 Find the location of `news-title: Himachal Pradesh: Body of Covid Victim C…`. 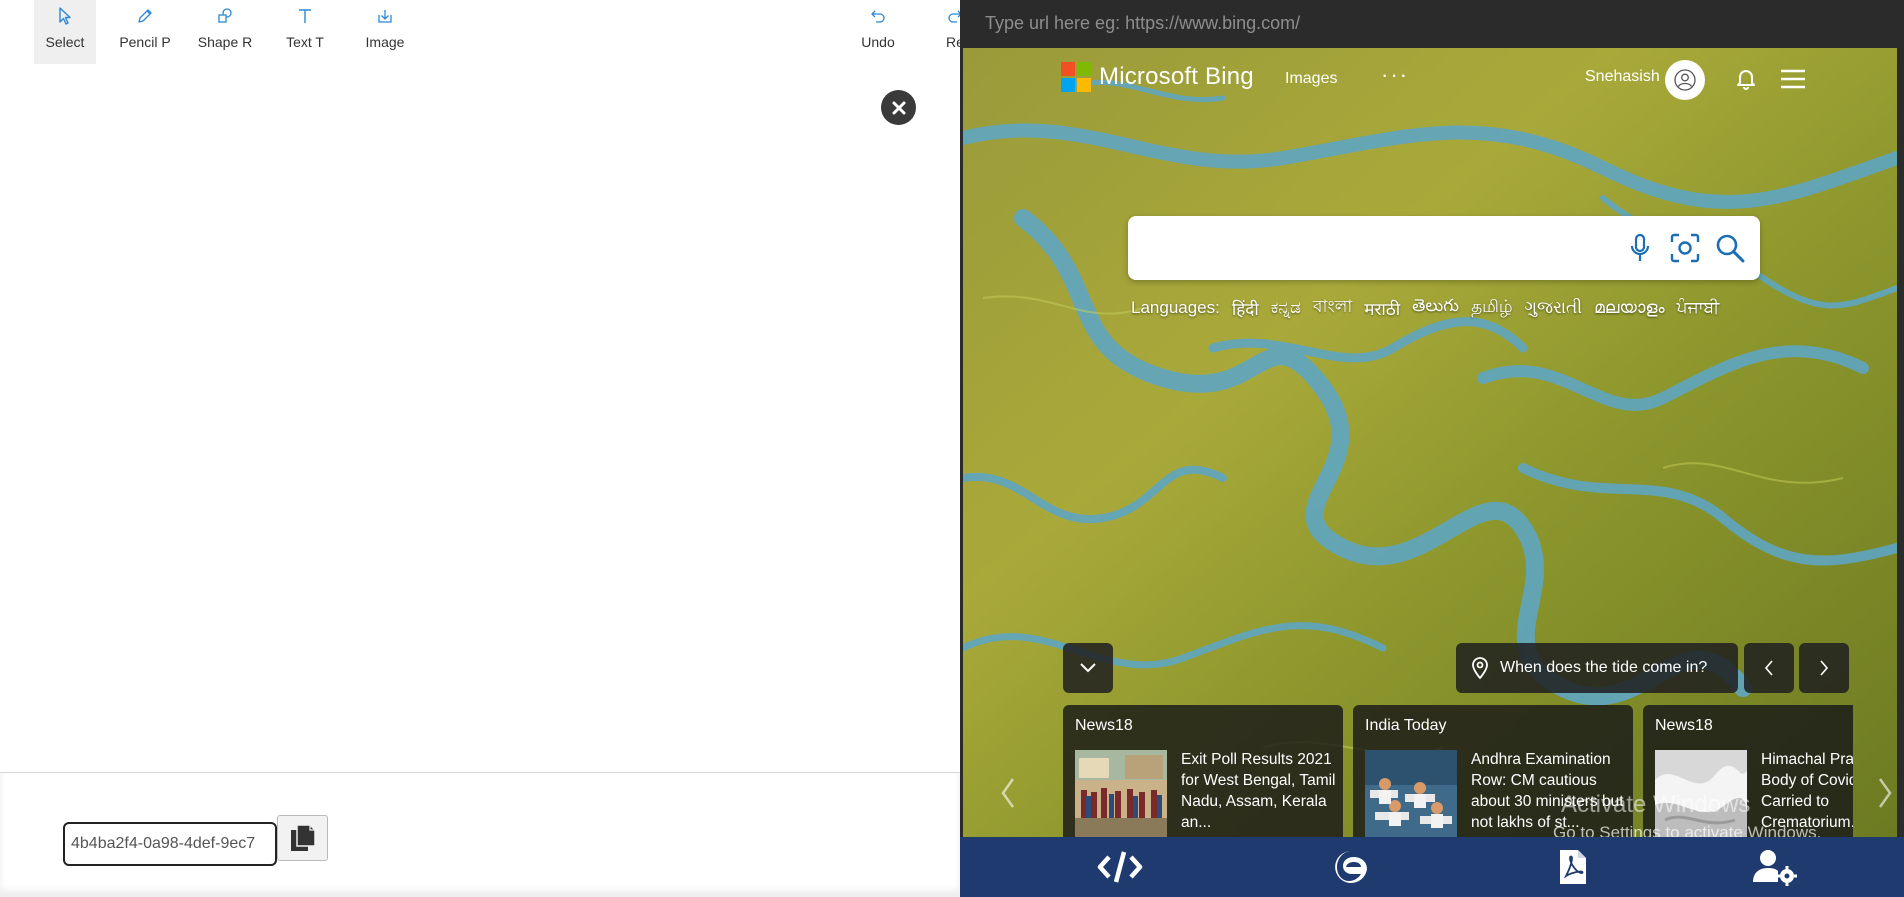

news-title: Himachal Pradesh: Body of Covid Victim C… is located at coordinates (1807, 791).